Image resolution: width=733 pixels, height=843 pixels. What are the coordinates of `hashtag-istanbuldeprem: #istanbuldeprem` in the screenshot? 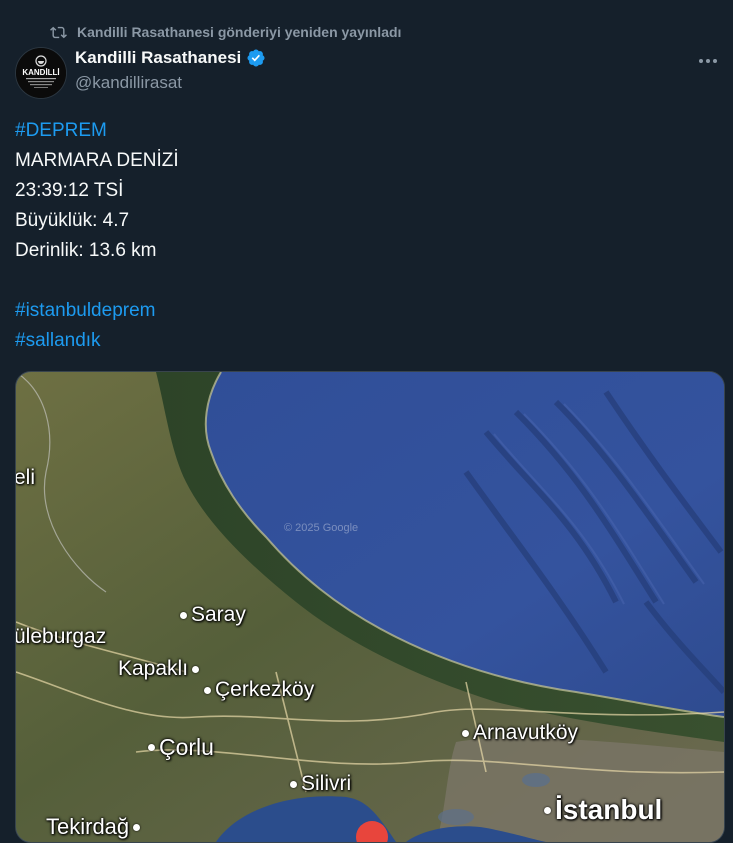 It's located at (365, 311).